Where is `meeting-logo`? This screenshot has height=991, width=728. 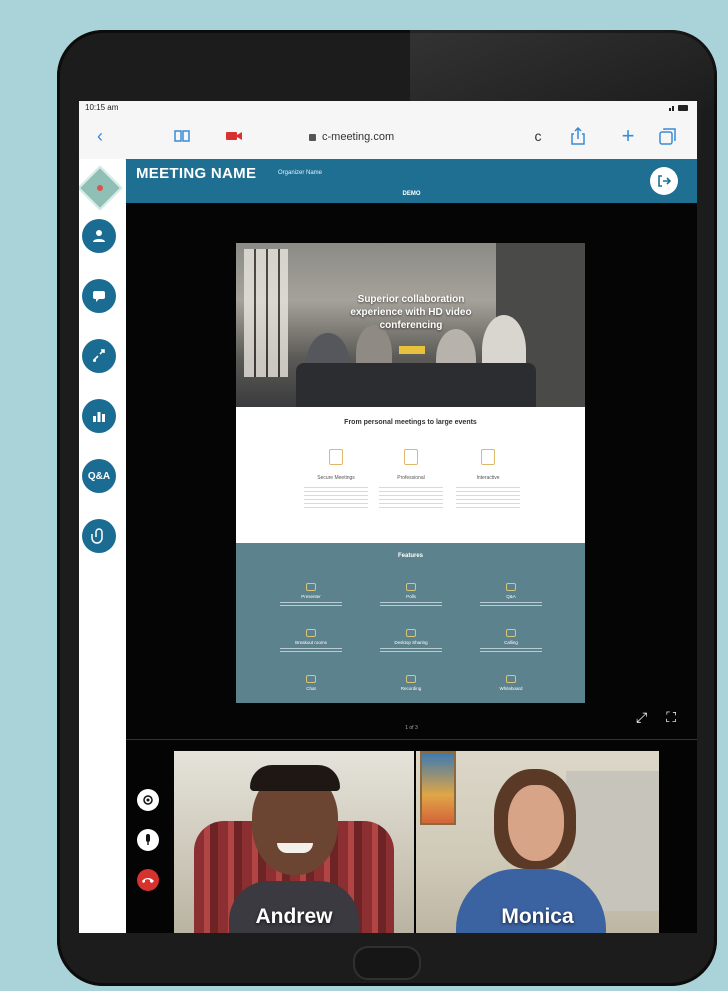 meeting-logo is located at coordinates (101, 188).